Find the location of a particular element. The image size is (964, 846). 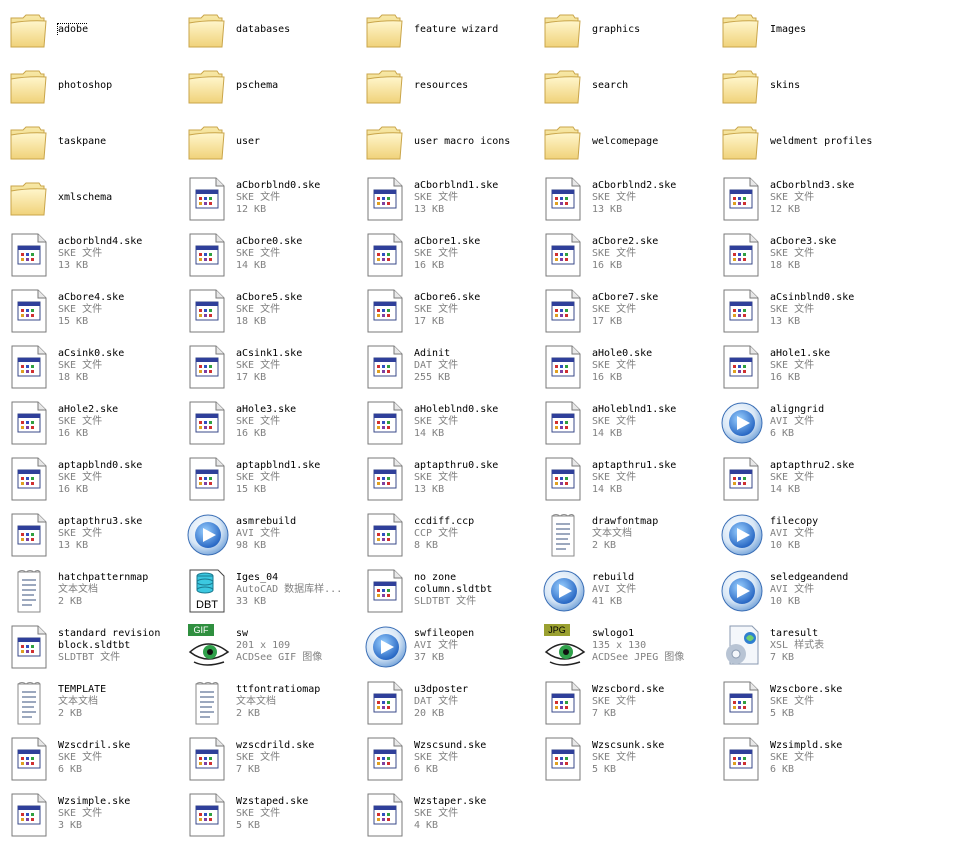

file-item: aptapblnd1.ske SKE 文件 15 KB is located at coordinates (275, 482).